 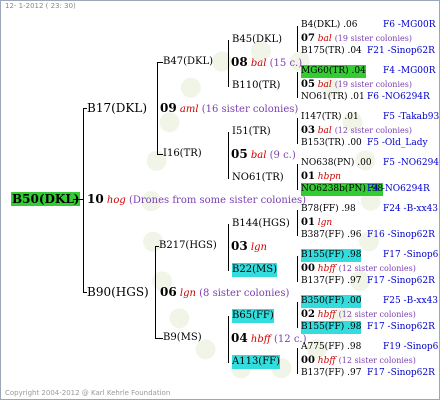 What do you see at coordinates (401, 327) in the screenshot?
I see `g4-dam-ref-6: F17 -Sinop62R` at bounding box center [401, 327].